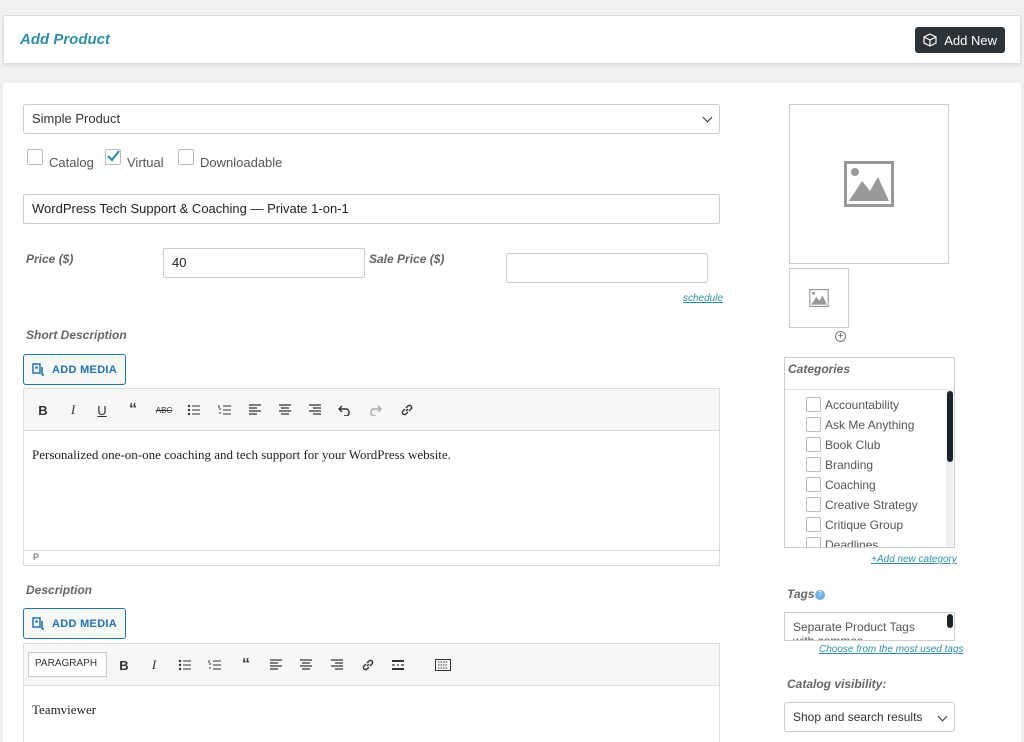 The height and width of the screenshot is (742, 1024). Describe the element at coordinates (186, 157) in the screenshot. I see `downloadable-checkbox` at that location.